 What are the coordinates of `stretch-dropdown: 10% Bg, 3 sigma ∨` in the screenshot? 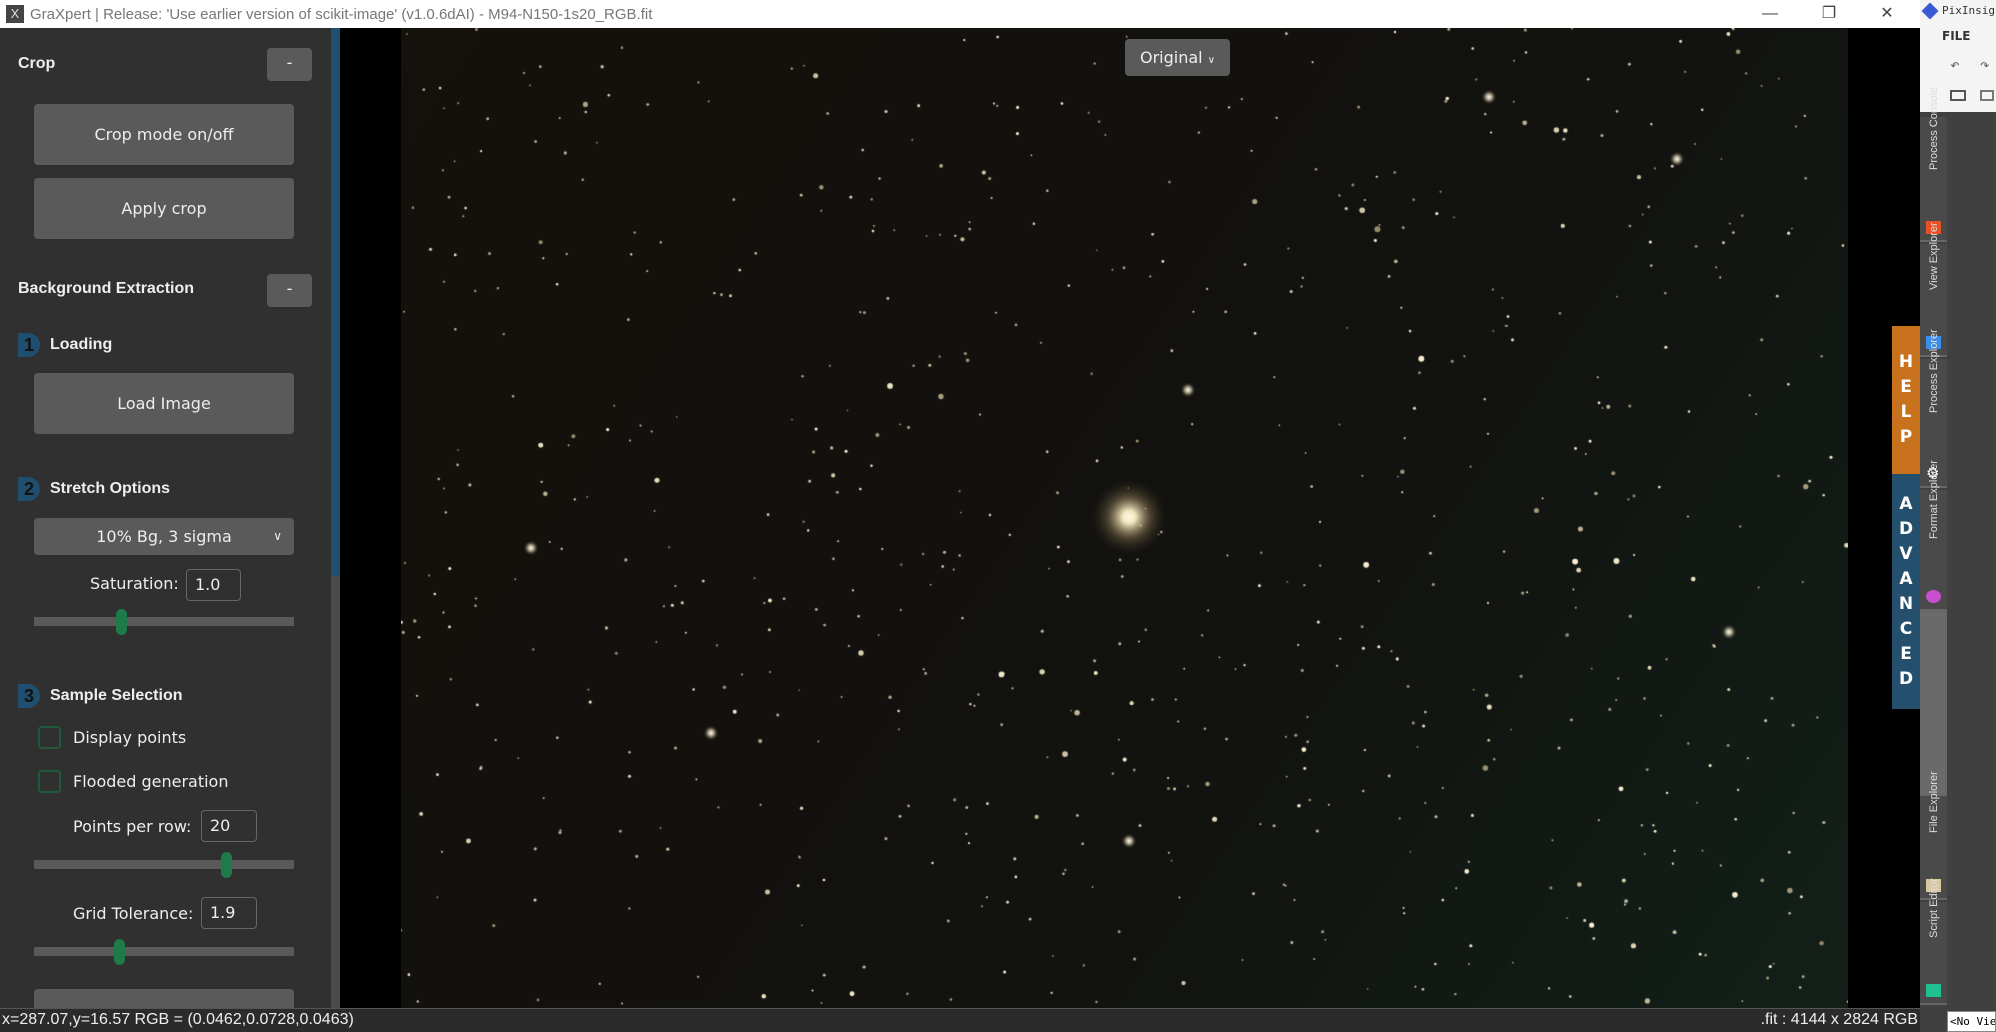 It's located at (164, 536).